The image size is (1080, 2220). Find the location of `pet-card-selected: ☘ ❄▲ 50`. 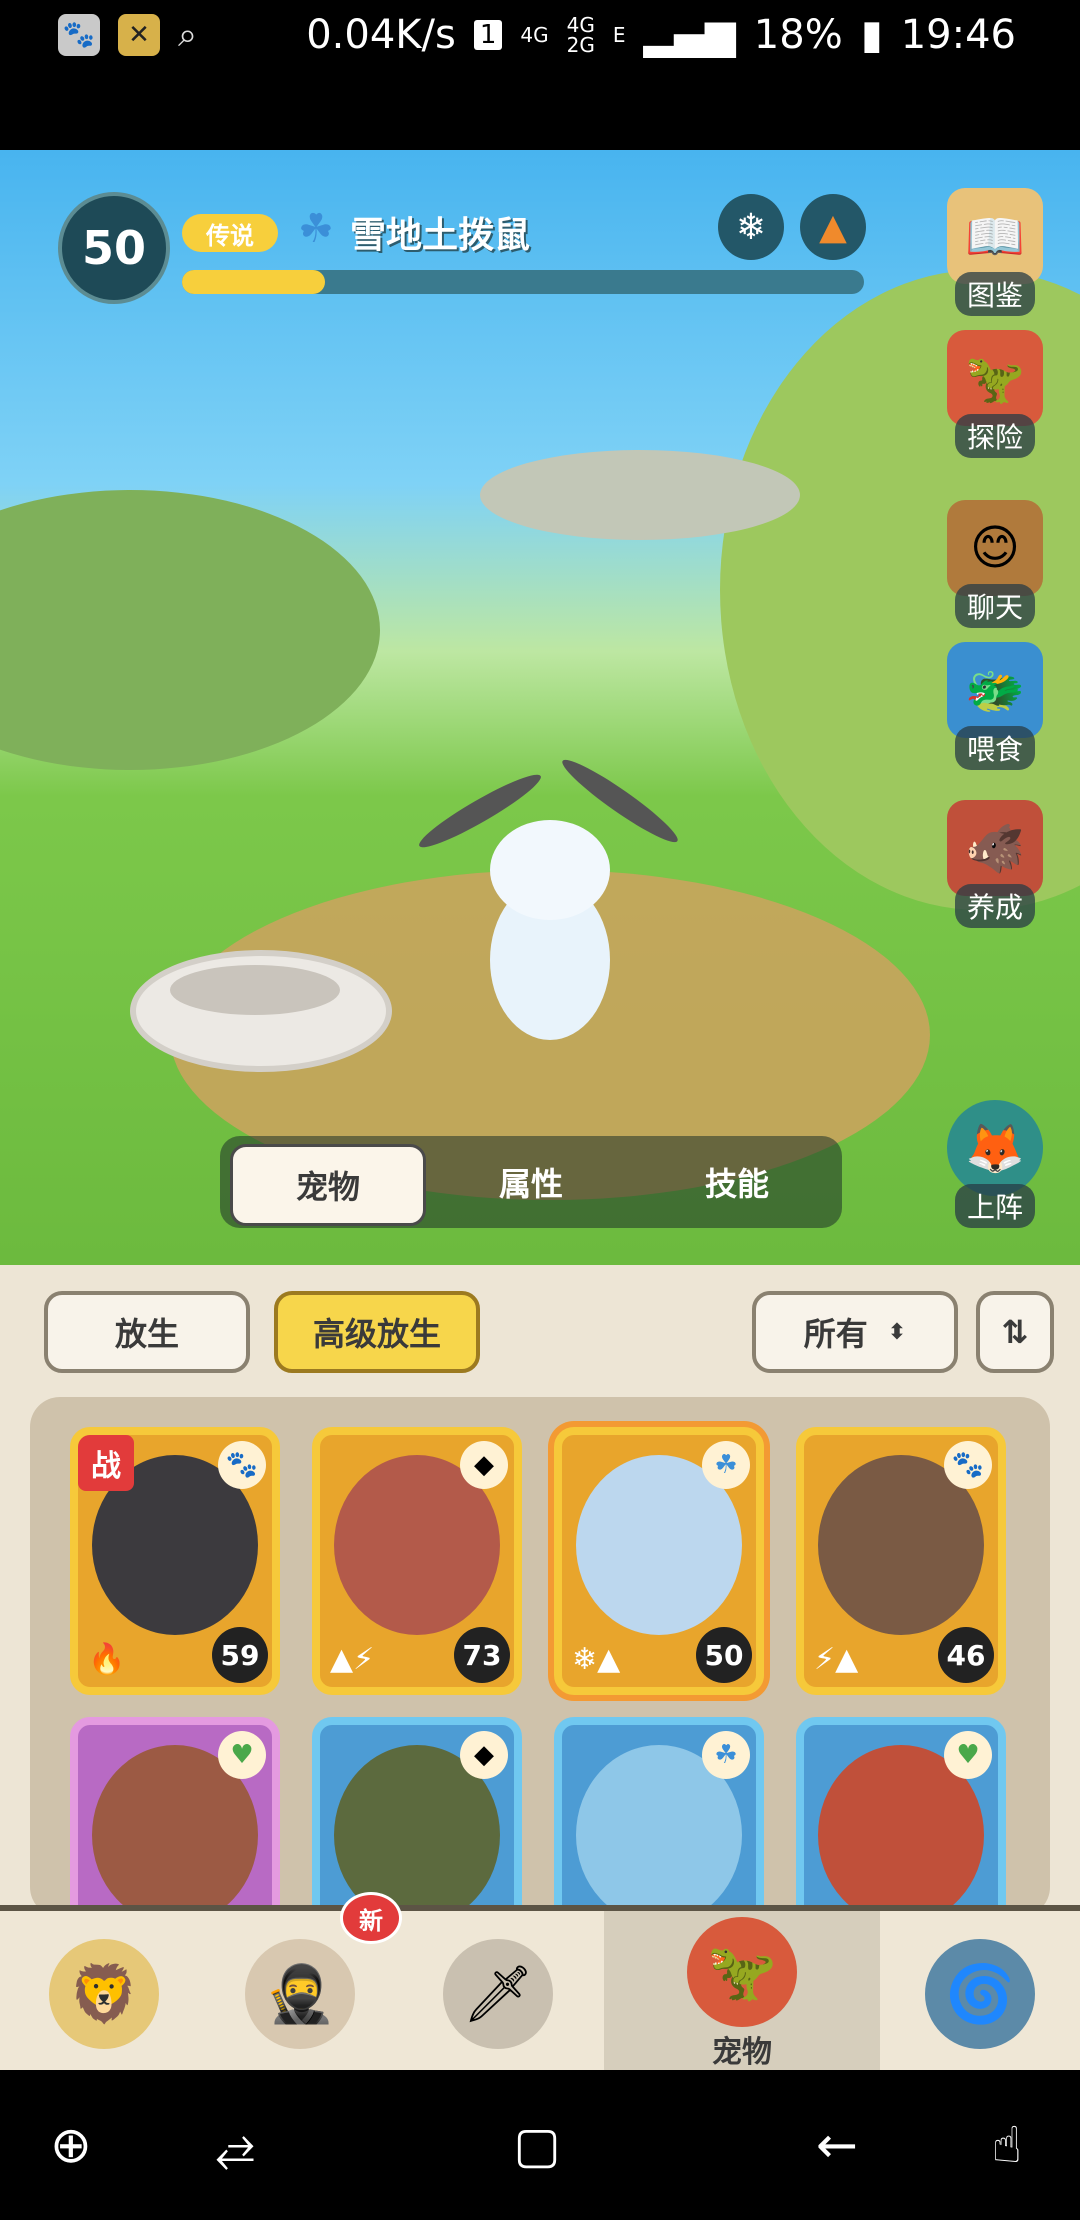

pet-card-selected: ☘ ❄▲ 50 is located at coordinates (659, 1561).